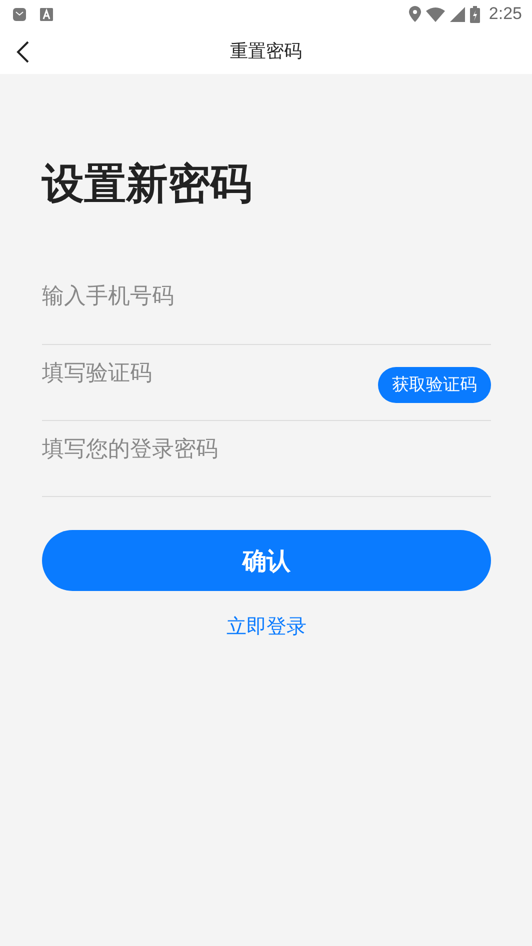  What do you see at coordinates (147, 184) in the screenshot?
I see `page-heading: 设置新密码` at bounding box center [147, 184].